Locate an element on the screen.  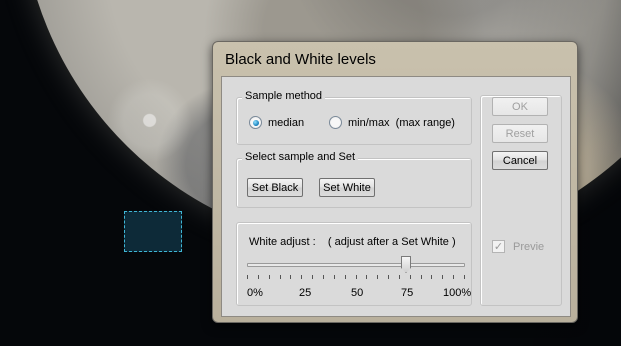
minmax-radio: min/max (max range) is located at coordinates (392, 122).